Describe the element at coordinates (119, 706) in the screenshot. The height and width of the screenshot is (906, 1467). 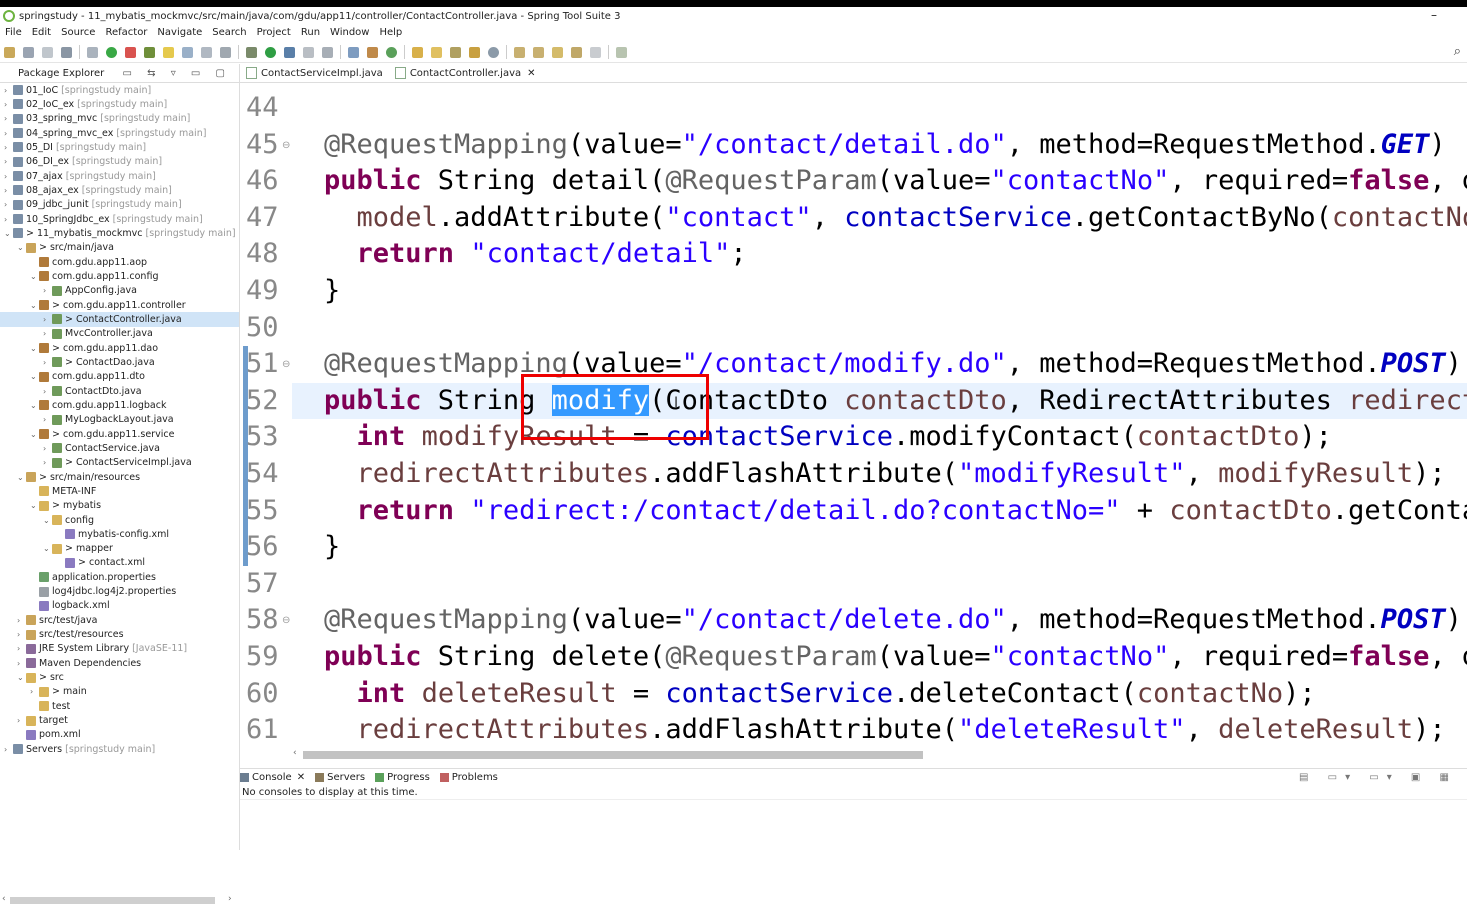
I see `tree-item: test` at that location.